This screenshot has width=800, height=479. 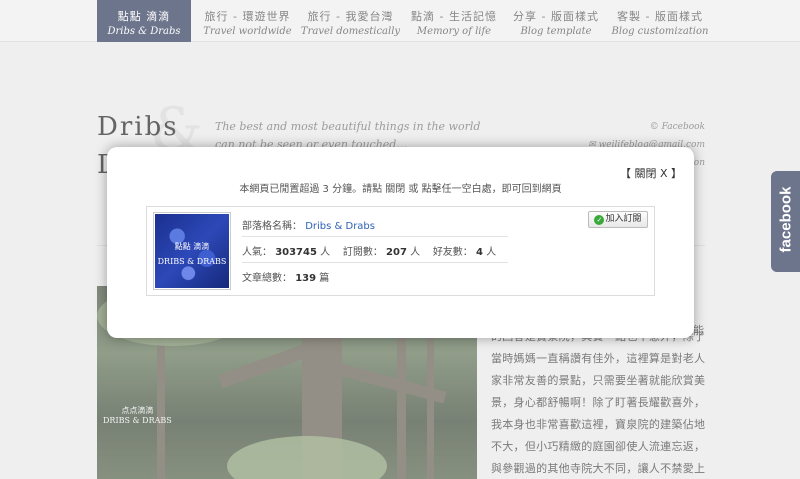 I want to click on subscribe-label: 加入訂閱, so click(x=623, y=219).